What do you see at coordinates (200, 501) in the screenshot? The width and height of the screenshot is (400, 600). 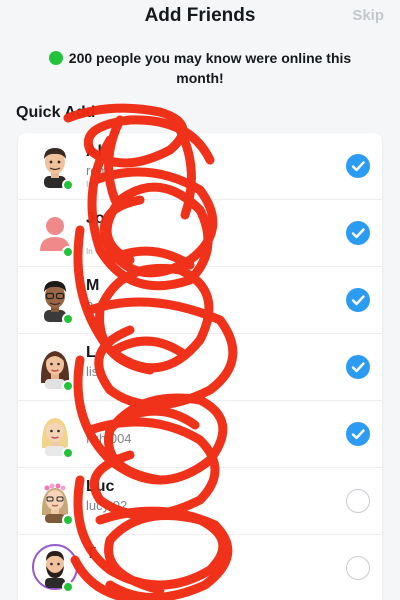 I see `list-item: Luc lucy 02` at bounding box center [200, 501].